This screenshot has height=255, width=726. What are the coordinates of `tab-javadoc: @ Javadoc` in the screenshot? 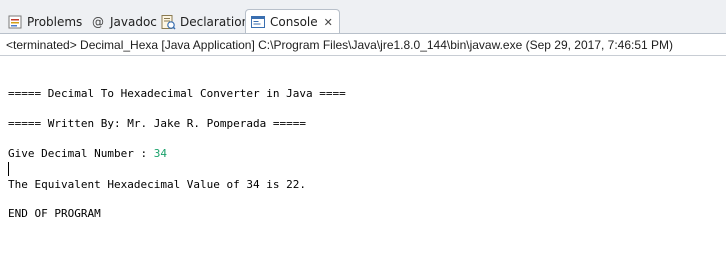 It's located at (123, 22).